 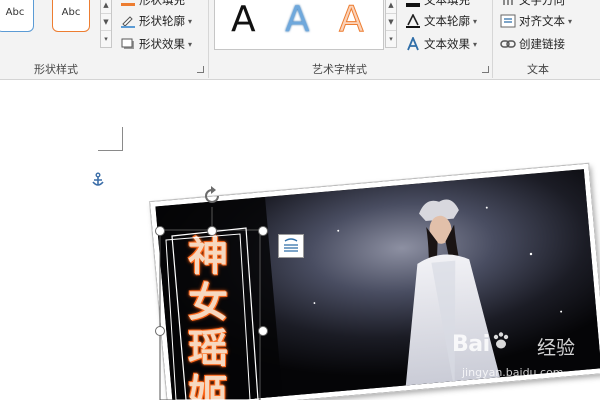 What do you see at coordinates (556, 348) in the screenshot?
I see `watermark-jingyan-text: 经验` at bounding box center [556, 348].